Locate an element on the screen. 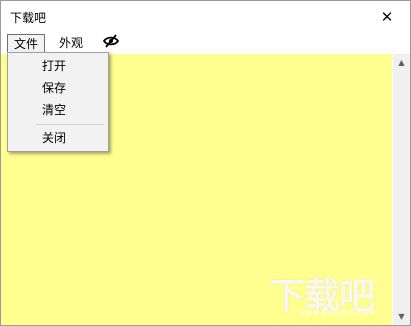  menu-item-close: 关闭 is located at coordinates (54, 138).